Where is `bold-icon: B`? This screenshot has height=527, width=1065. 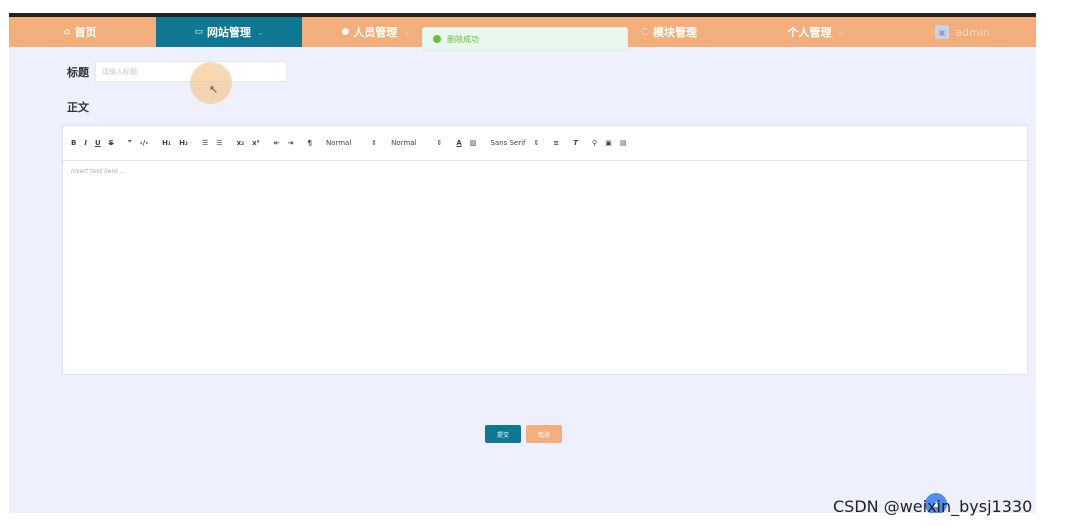 bold-icon: B is located at coordinates (73, 143).